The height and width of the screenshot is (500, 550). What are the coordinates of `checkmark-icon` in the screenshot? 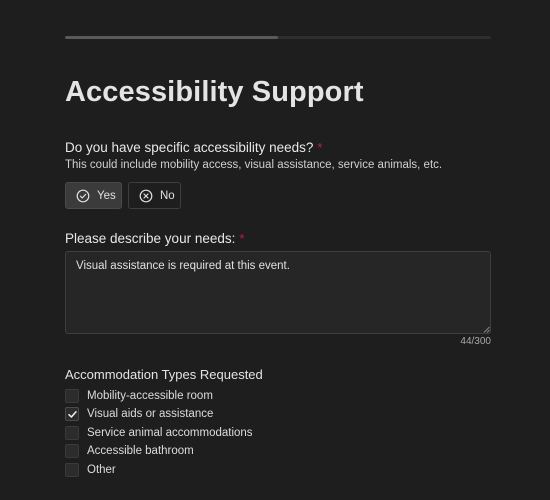 It's located at (72, 414).